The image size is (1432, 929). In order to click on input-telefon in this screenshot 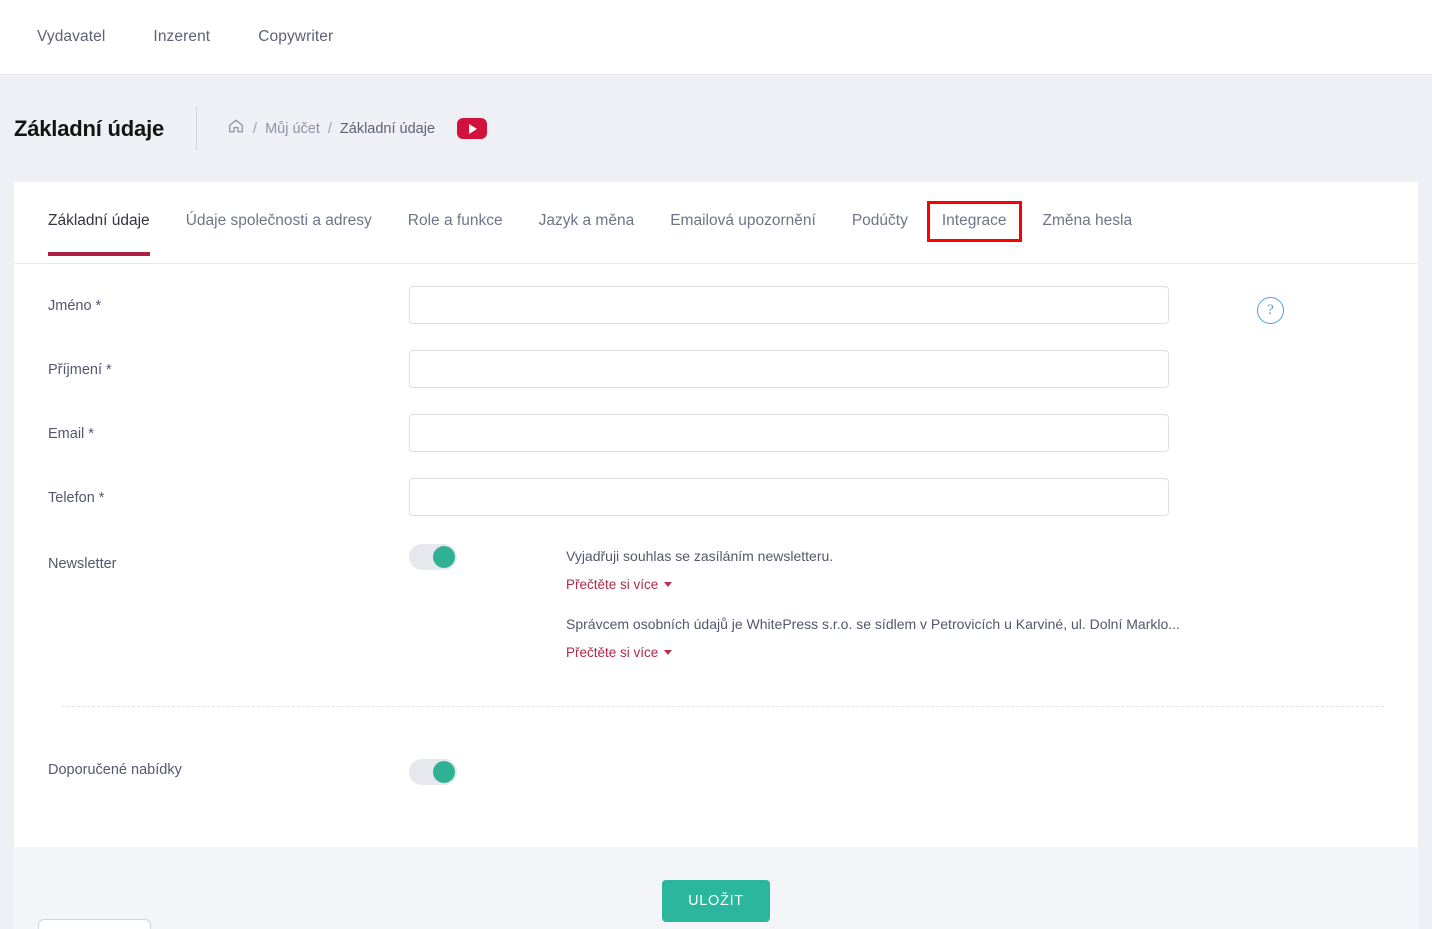, I will do `click(789, 497)`.